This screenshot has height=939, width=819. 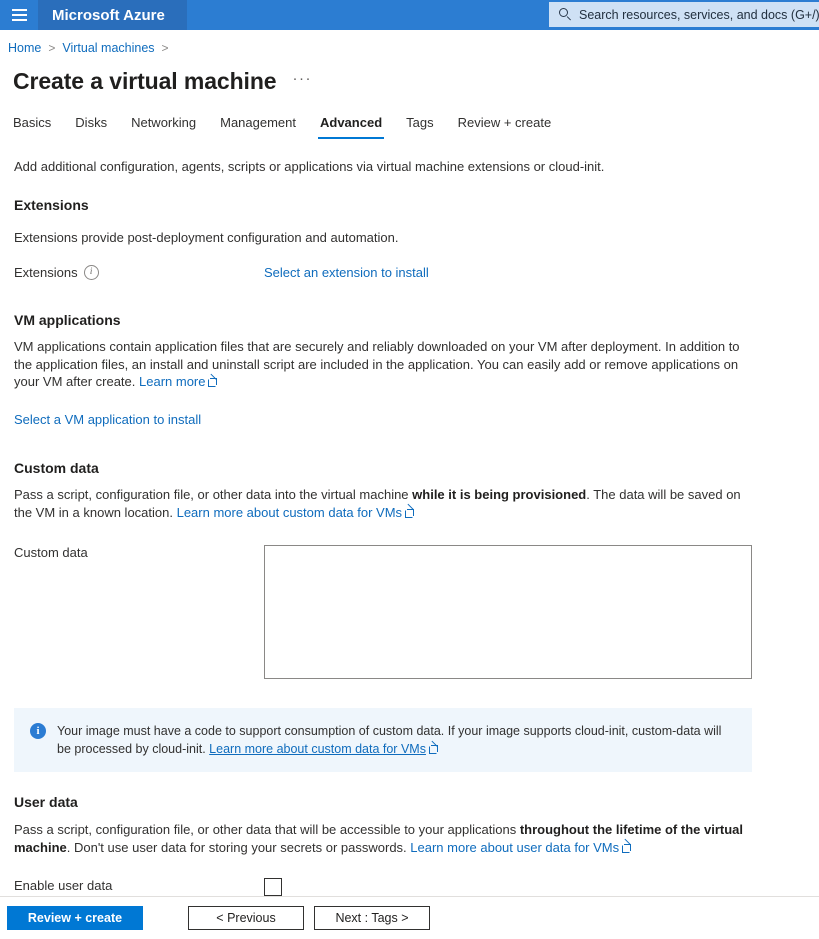 What do you see at coordinates (303, 81) in the screenshot?
I see `more-actions-button: ···` at bounding box center [303, 81].